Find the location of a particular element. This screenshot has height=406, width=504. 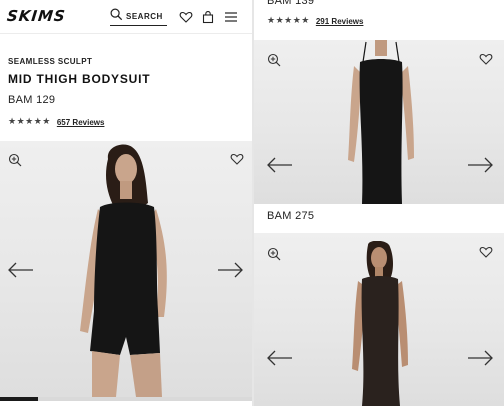

second-variant-wishlist-icon is located at coordinates (486, 252).